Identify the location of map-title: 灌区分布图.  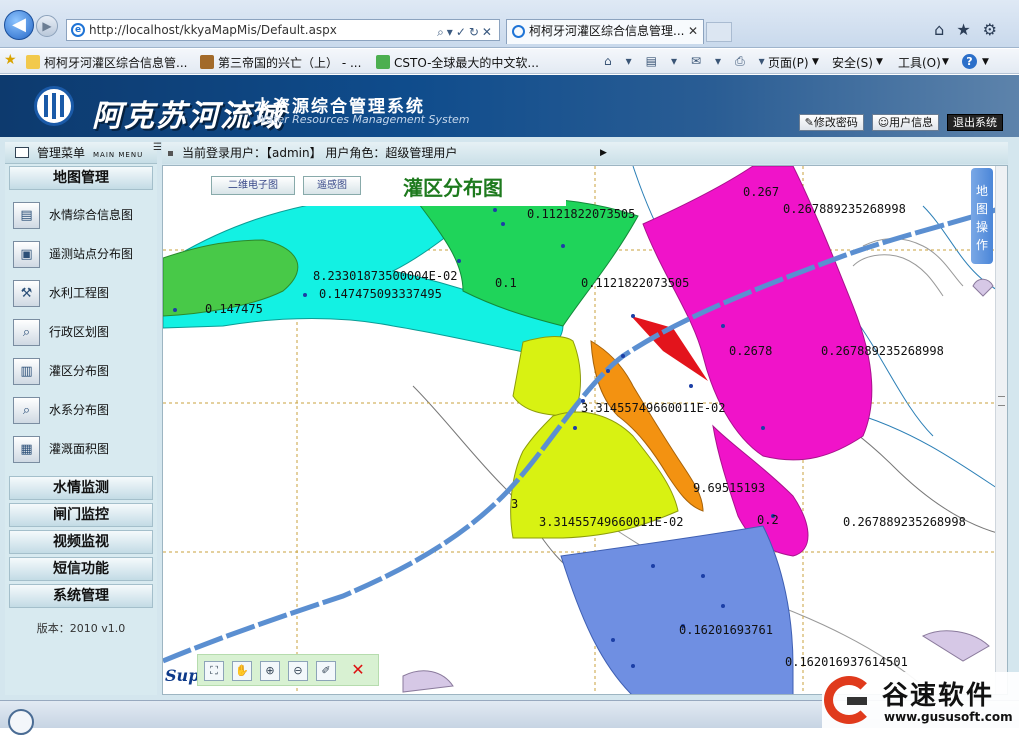
(453, 188).